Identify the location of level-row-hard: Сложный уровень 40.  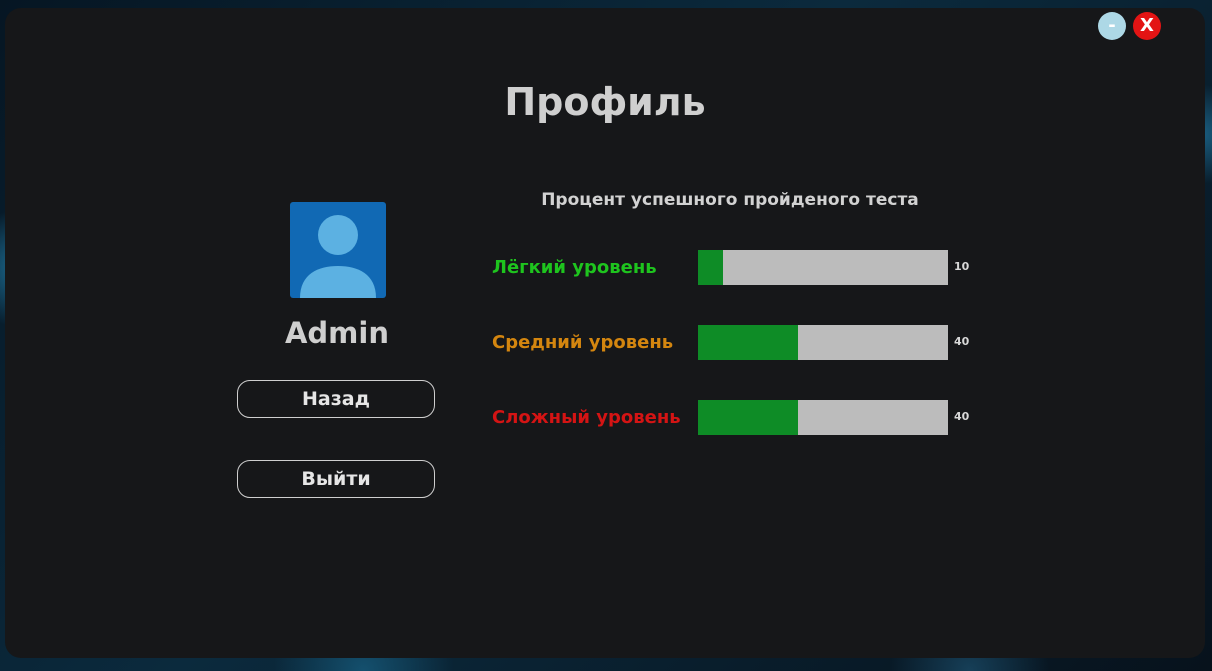
(742, 418).